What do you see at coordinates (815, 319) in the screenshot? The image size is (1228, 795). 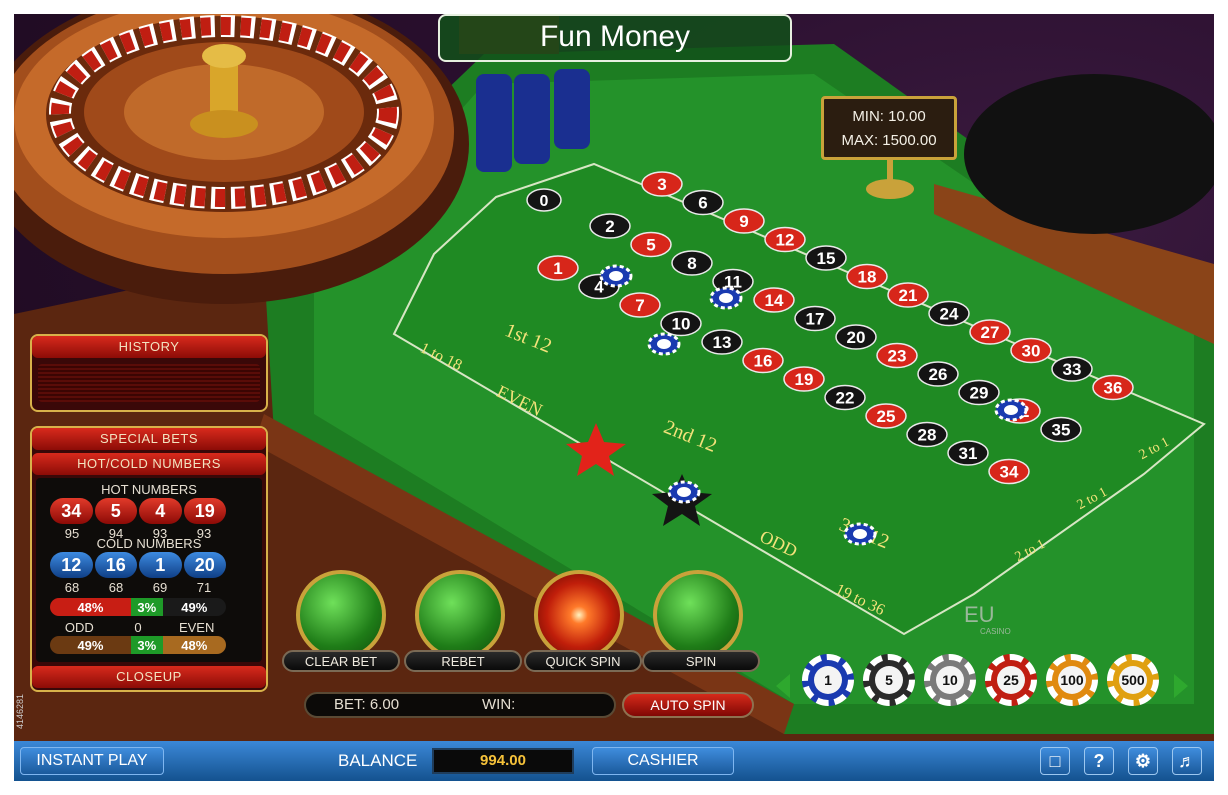 I see `number-label: 17` at bounding box center [815, 319].